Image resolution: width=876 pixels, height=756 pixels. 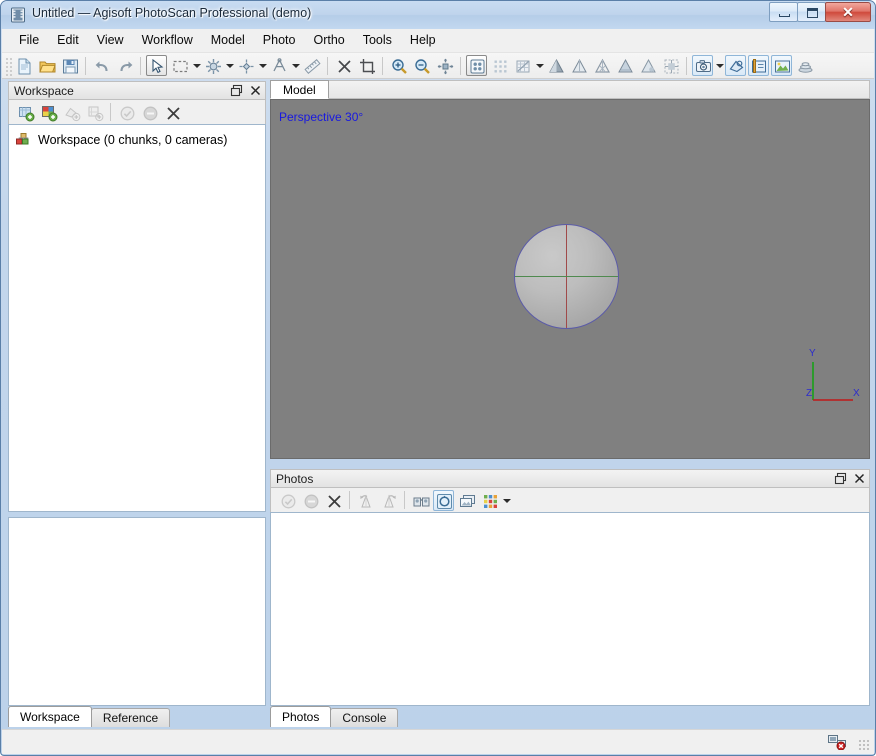 What do you see at coordinates (388, 500) in the screenshot?
I see `rotate-right-icon` at bounding box center [388, 500].